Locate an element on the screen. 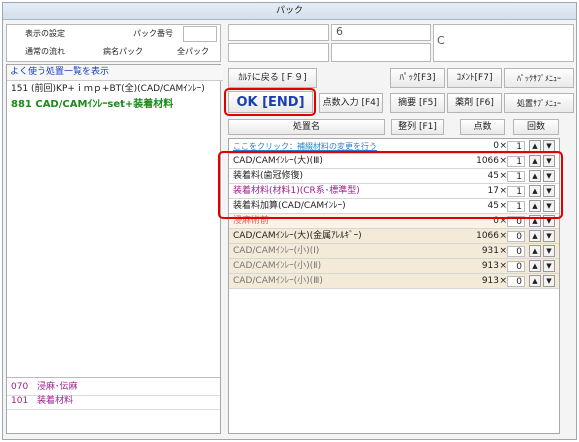  rows-highlight is located at coordinates (390, 185).